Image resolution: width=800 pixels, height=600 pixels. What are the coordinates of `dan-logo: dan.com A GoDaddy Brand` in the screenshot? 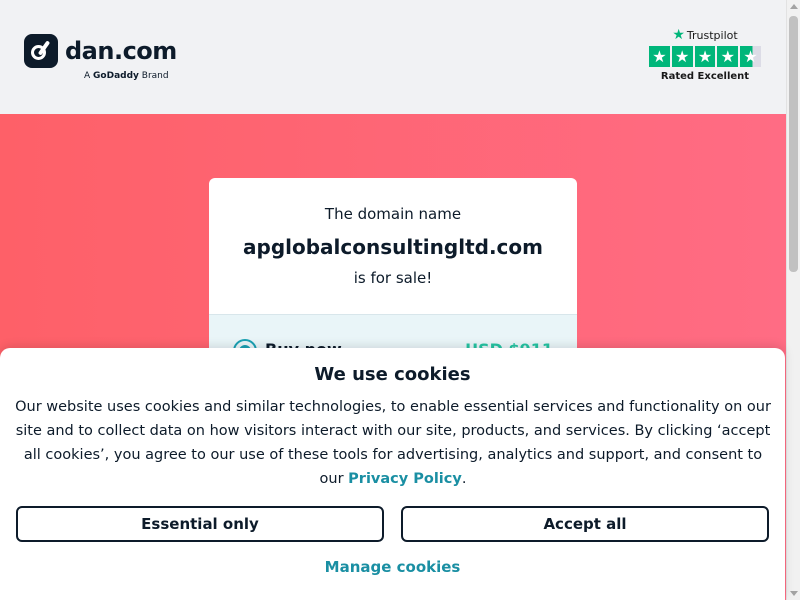 It's located at (100, 57).